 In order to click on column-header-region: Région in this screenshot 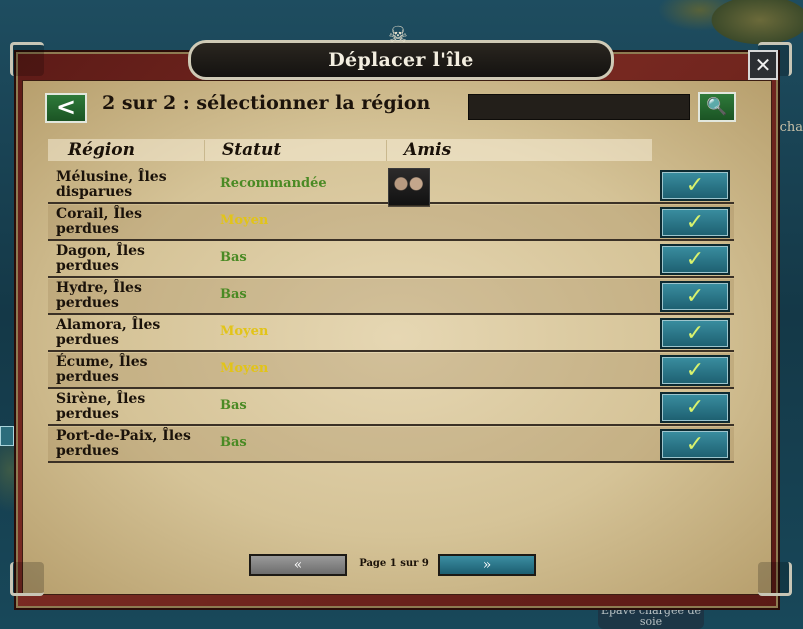, I will do `click(101, 150)`.